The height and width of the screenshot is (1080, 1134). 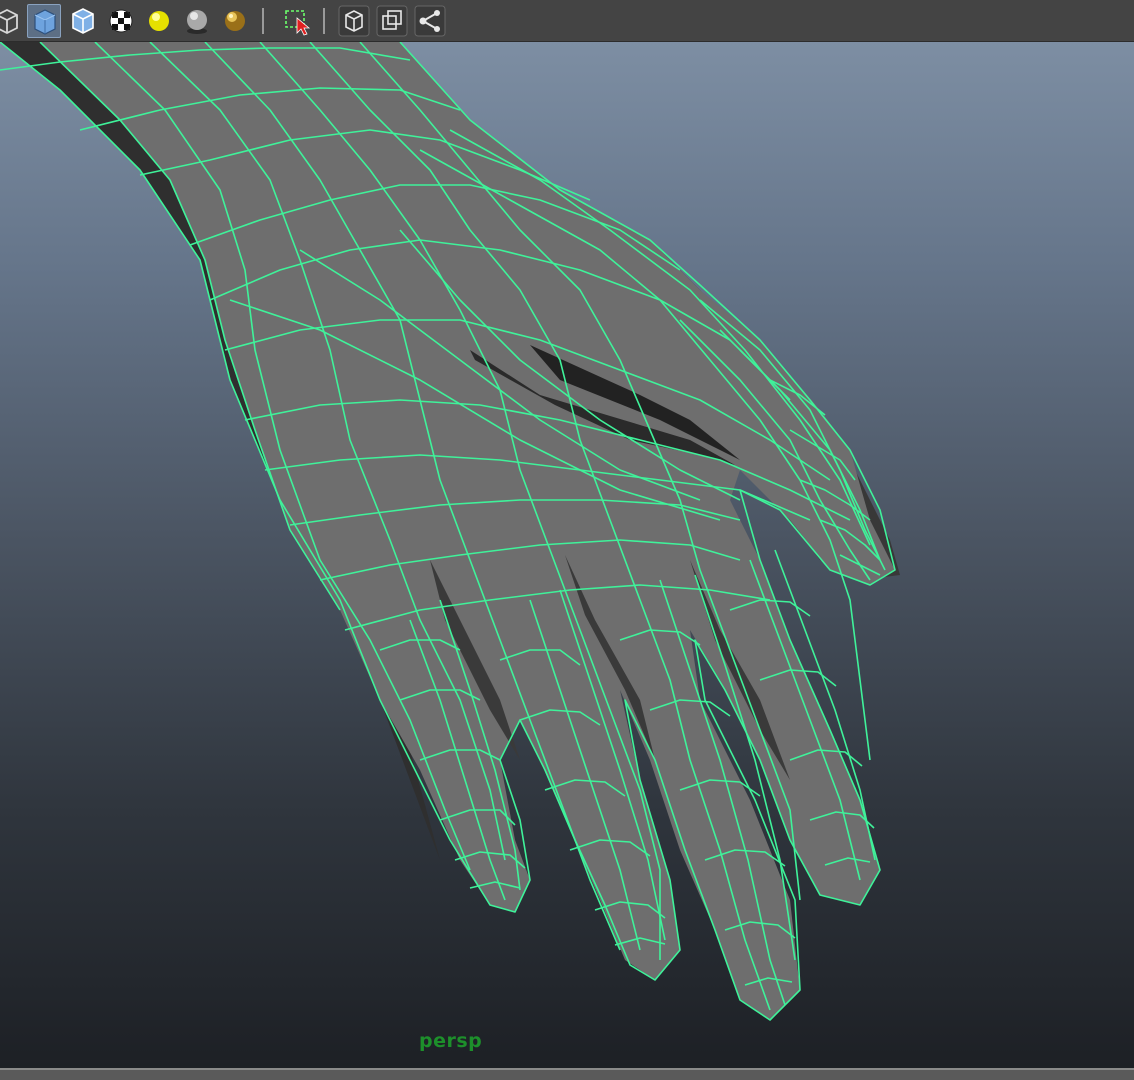 What do you see at coordinates (451, 1041) in the screenshot?
I see `camera-name-label: persp` at bounding box center [451, 1041].